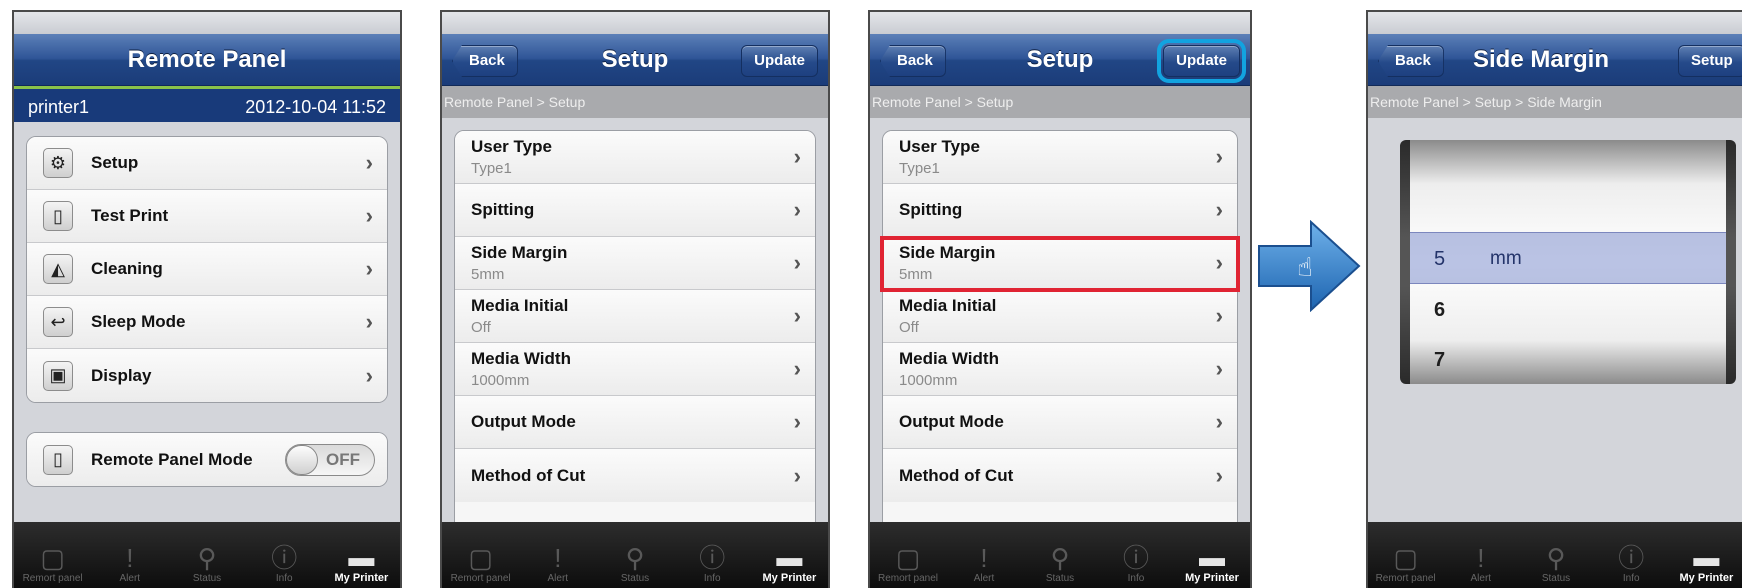 The height and width of the screenshot is (588, 1742). Describe the element at coordinates (207, 23) in the screenshot. I see `status-bar` at that location.